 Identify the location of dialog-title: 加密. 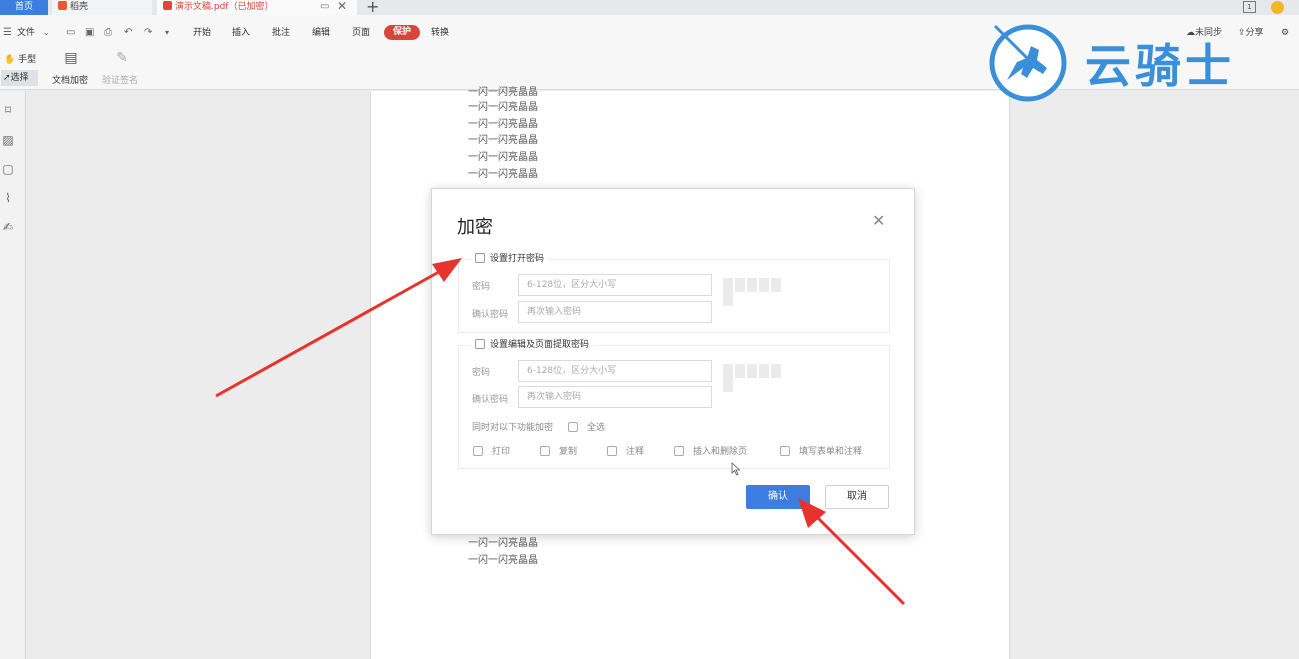
(475, 227).